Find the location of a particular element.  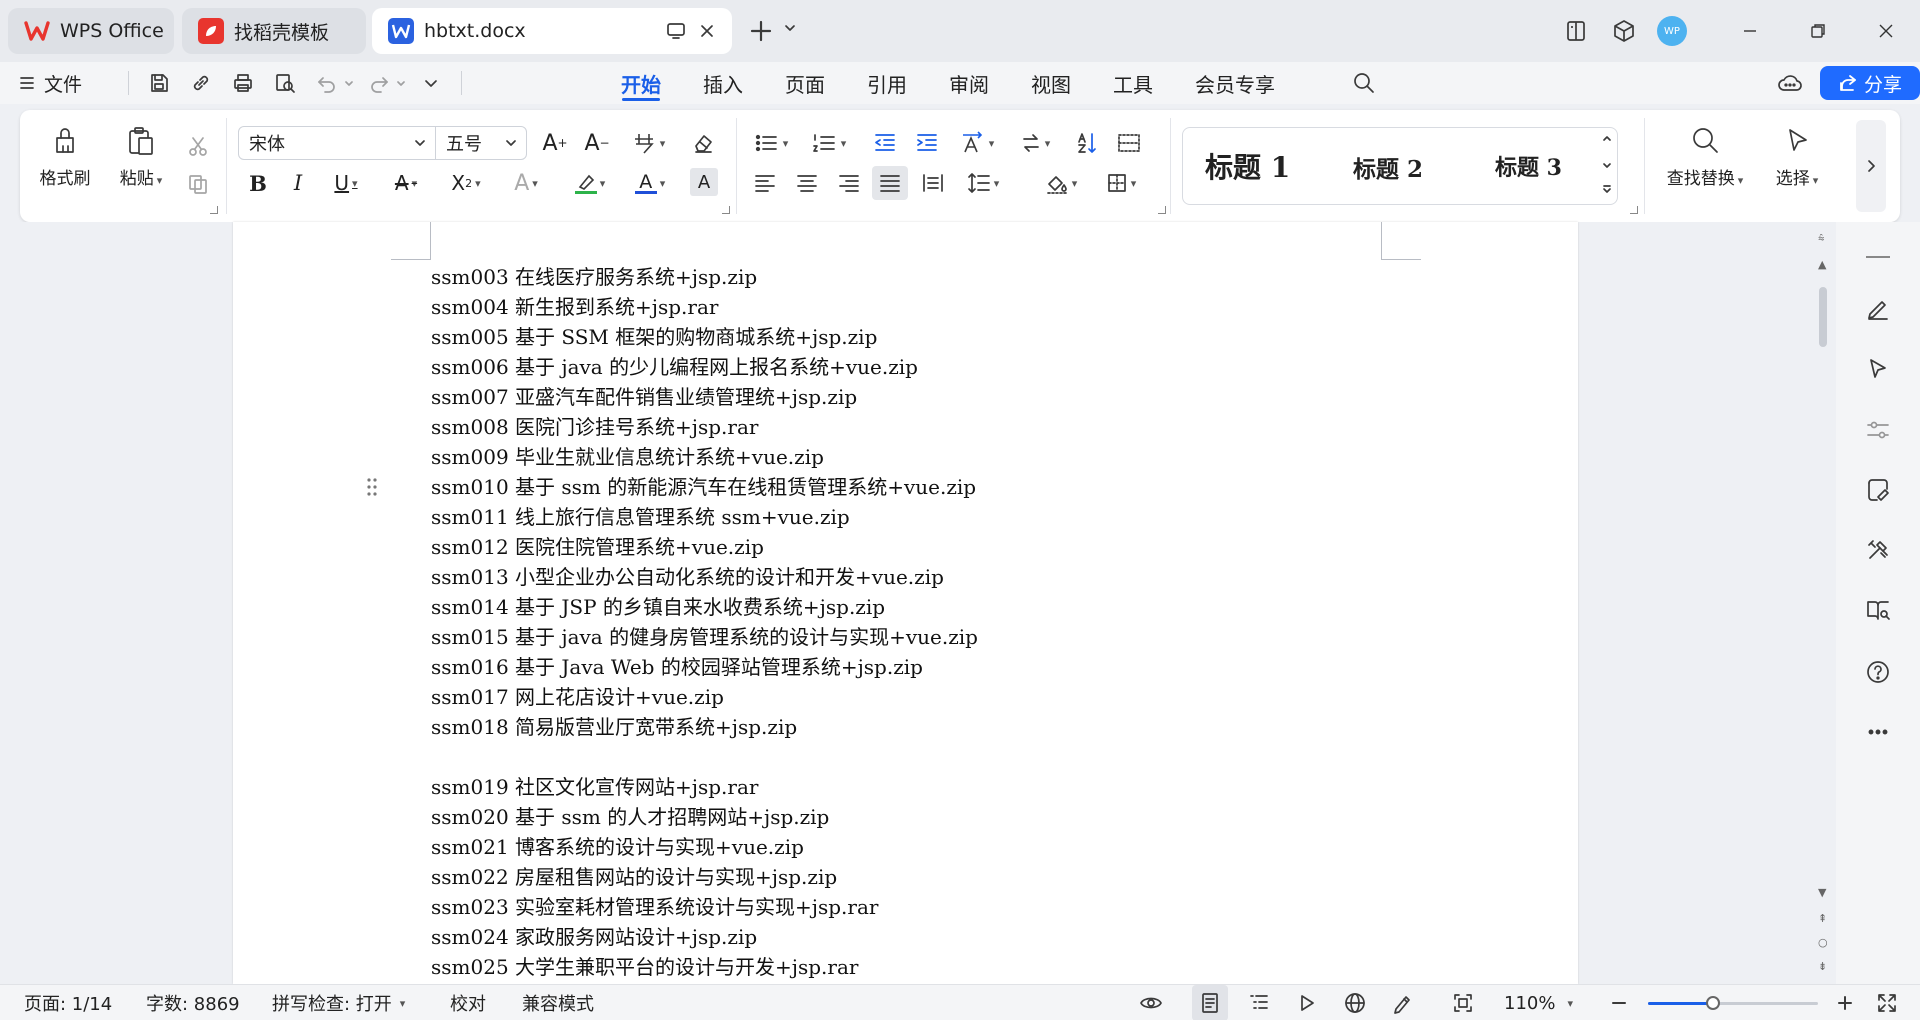

copy-icon is located at coordinates (198, 184).